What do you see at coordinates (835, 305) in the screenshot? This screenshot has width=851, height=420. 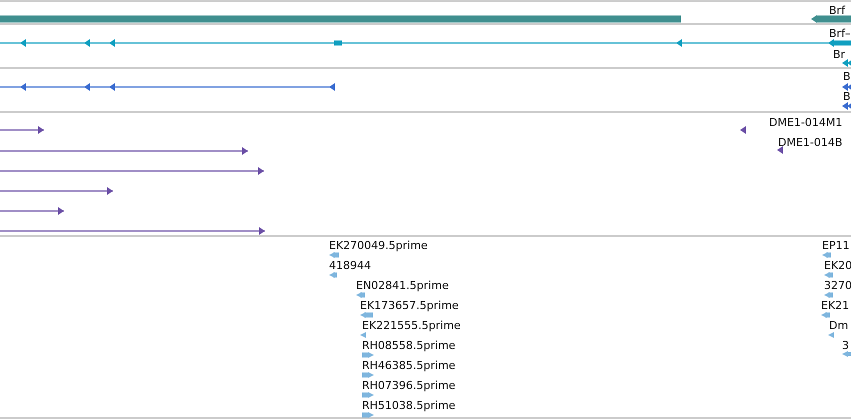 I see `feature-label: EK21` at bounding box center [835, 305].